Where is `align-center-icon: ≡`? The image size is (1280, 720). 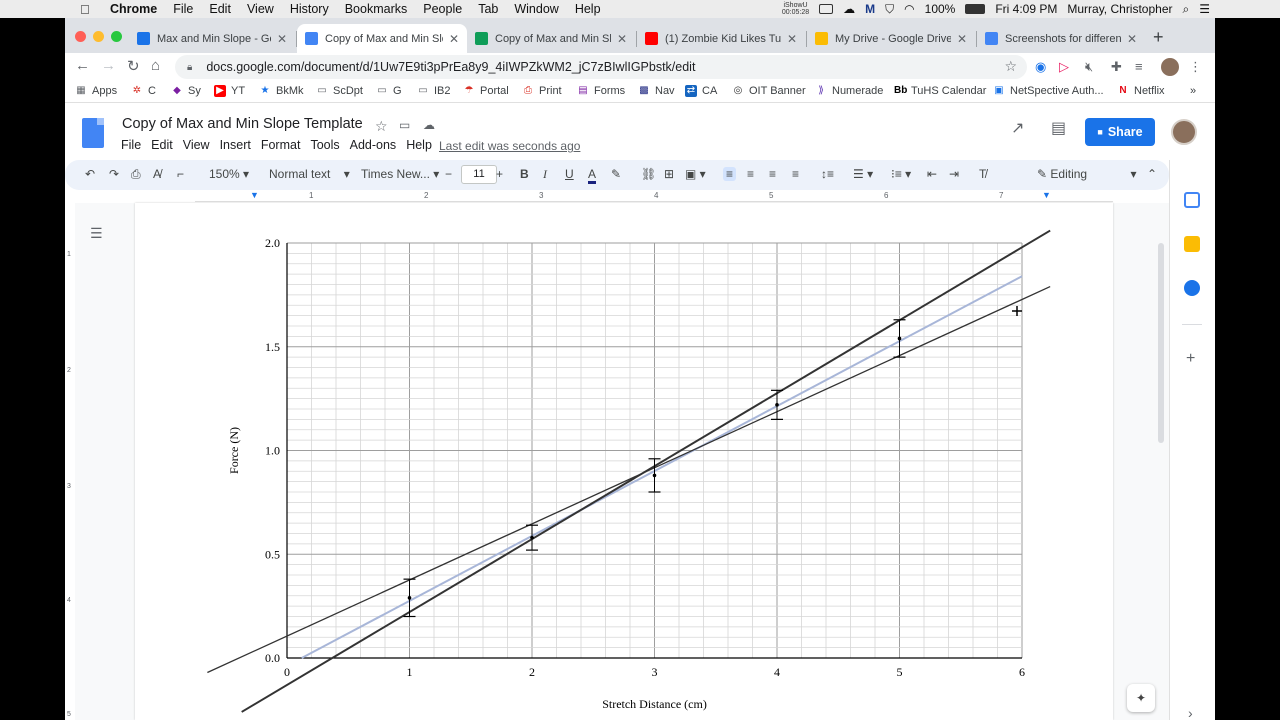 align-center-icon: ≡ is located at coordinates (750, 174).